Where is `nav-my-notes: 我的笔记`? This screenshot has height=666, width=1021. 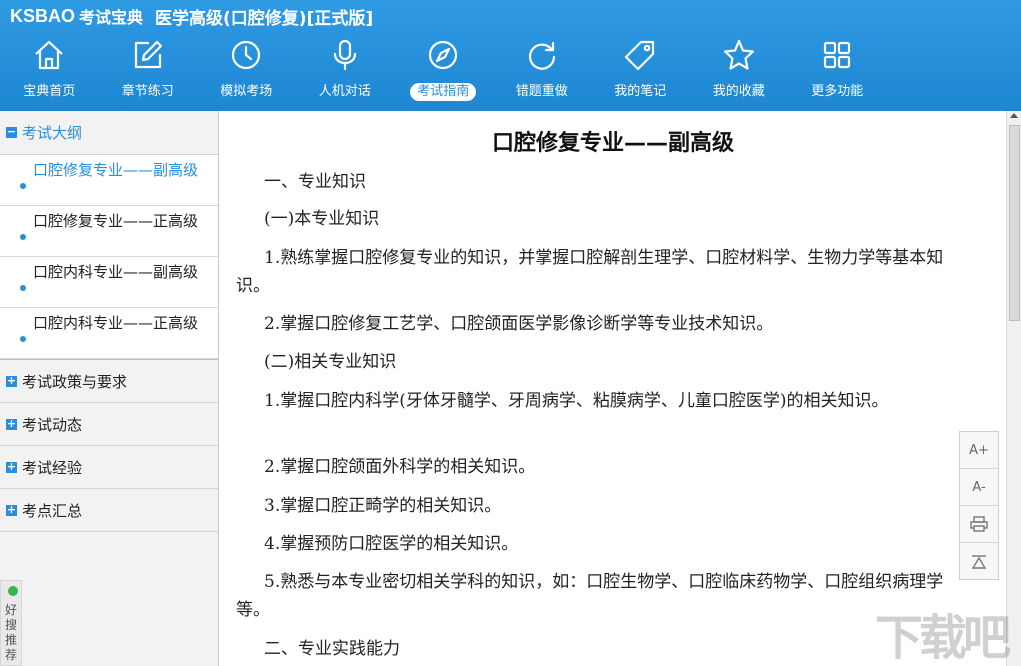
nav-my-notes: 我的笔记 is located at coordinates (640, 71).